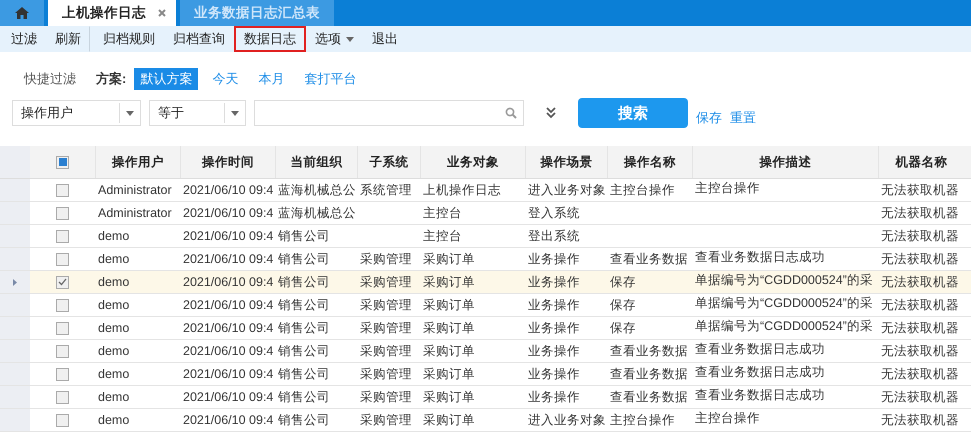 The height and width of the screenshot is (445, 971). Describe the element at coordinates (551, 113) in the screenshot. I see `expand-icon` at that location.